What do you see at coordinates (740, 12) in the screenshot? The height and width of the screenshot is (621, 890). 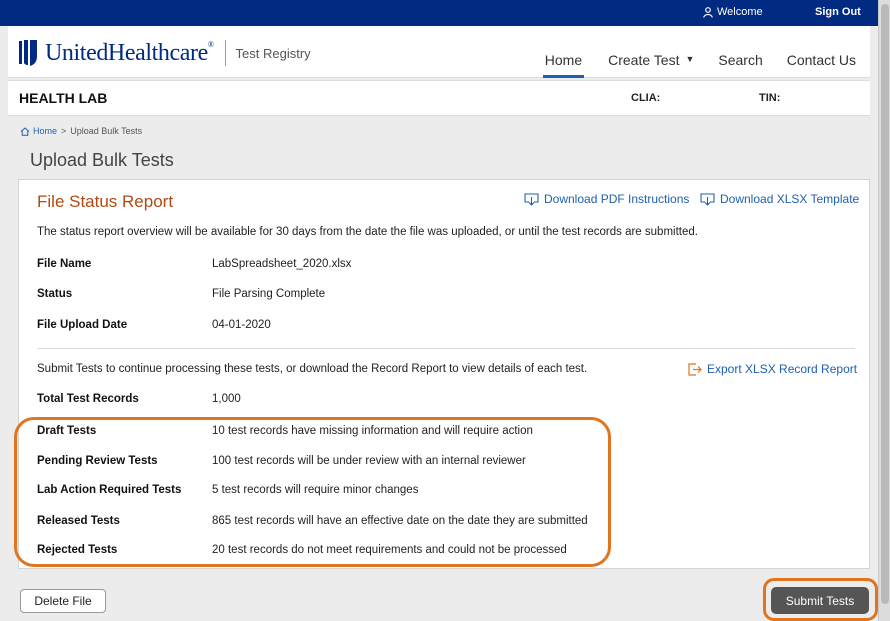 I see `welcome-label: Welcome` at bounding box center [740, 12].